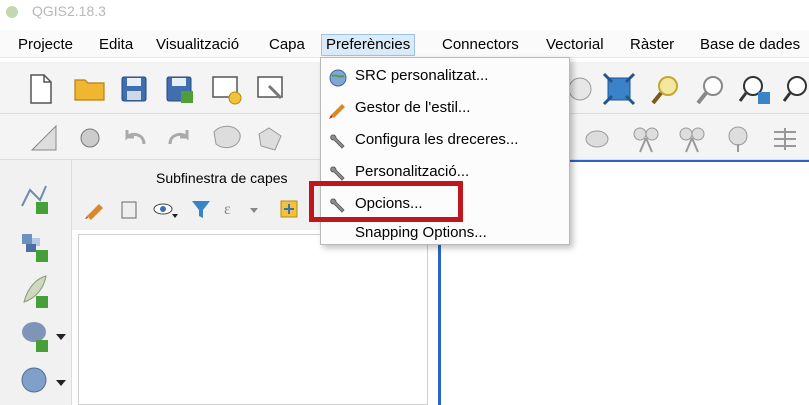 The image size is (809, 405). I want to click on zoom-to-layer-icon, so click(712, 89).